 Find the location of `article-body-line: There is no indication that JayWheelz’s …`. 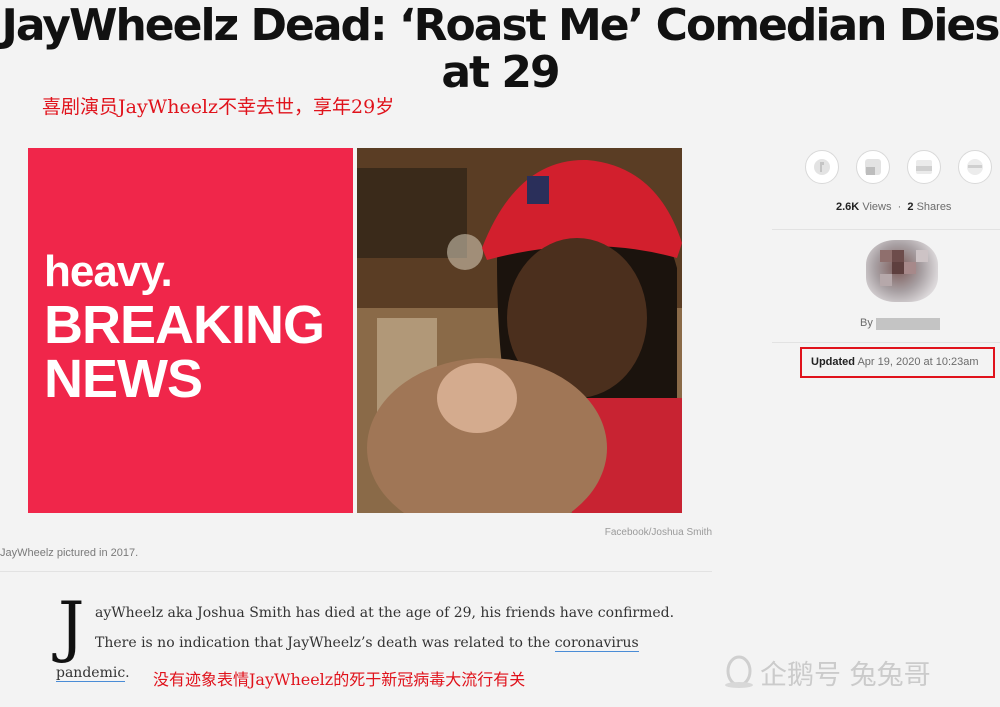

article-body-line: There is no indication that JayWheelz’s … is located at coordinates (367, 643).